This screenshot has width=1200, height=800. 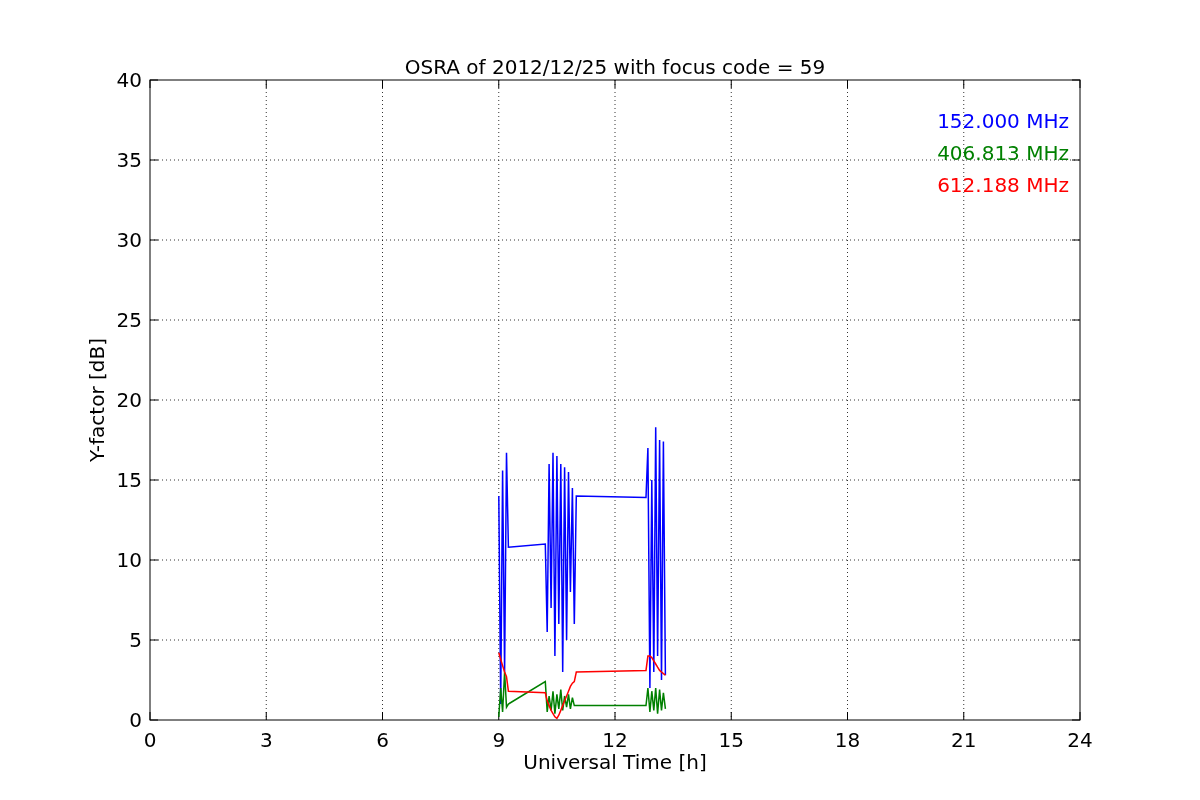 I want to click on legend-label: 612.188 MHz, so click(x=1003, y=185).